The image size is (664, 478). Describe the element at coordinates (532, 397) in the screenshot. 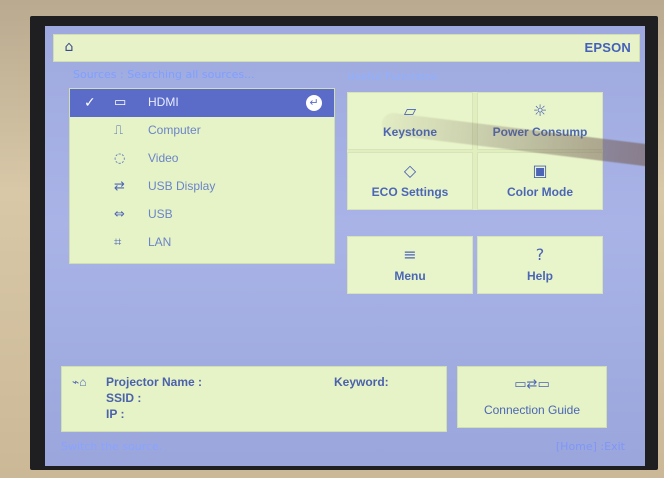

I see `connection-guide-tile: ▭⇄▭ Connection Guide` at that location.